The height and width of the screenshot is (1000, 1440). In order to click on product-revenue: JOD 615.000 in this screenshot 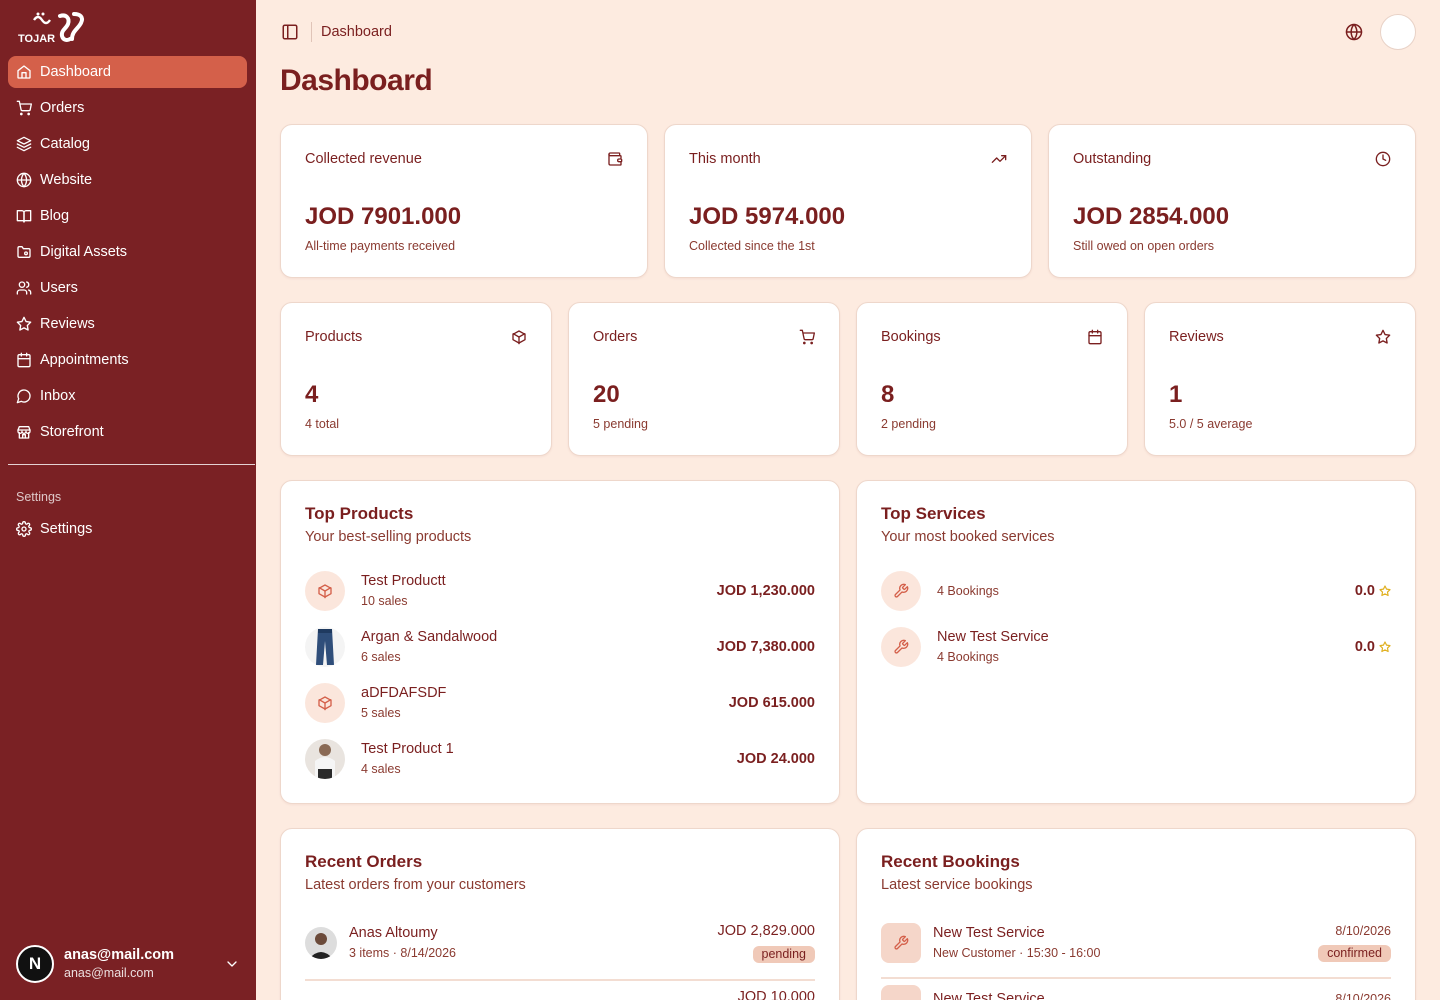, I will do `click(771, 703)`.